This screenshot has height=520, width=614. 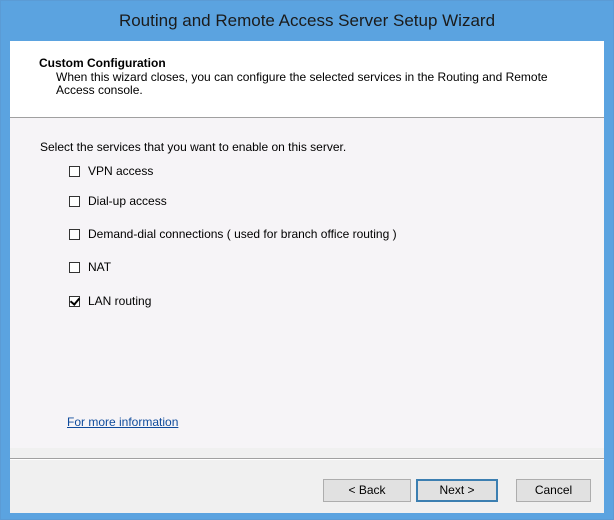 What do you see at coordinates (74, 301) in the screenshot?
I see `lan-routing-checkbox` at bounding box center [74, 301].